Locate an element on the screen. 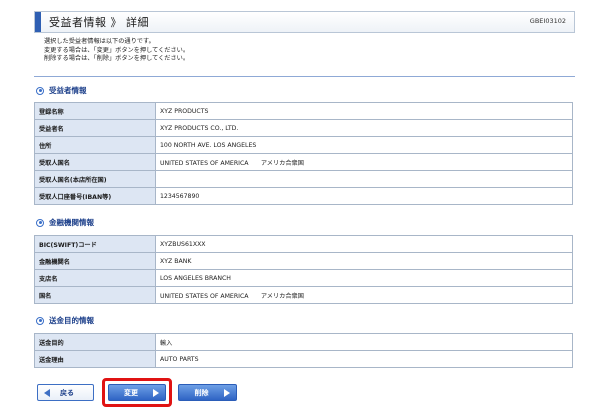 This screenshot has height=418, width=600. page-title: 受益者情報 》 詳細 is located at coordinates (99, 22).